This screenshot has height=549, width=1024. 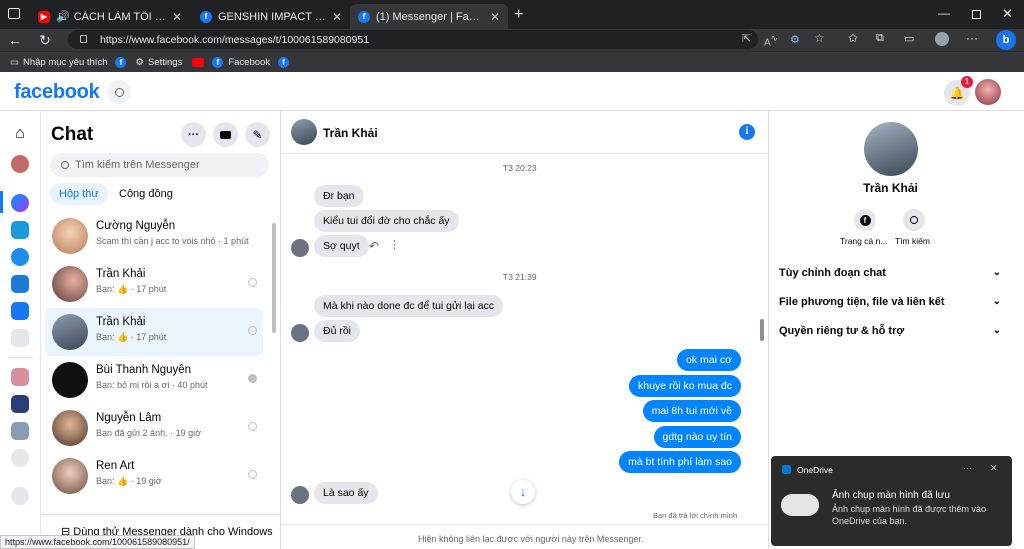 I want to click on options-button: ···, so click(x=193, y=134).